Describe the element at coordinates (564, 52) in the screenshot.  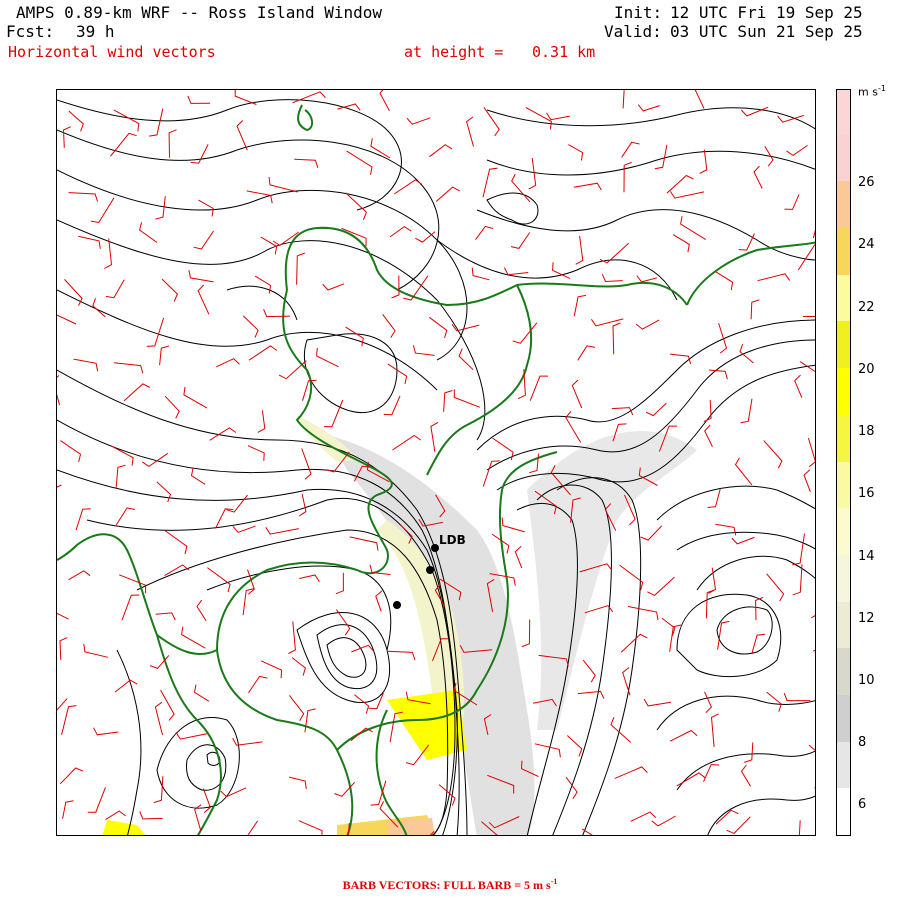
I see `height-value: 0.31 km` at that location.